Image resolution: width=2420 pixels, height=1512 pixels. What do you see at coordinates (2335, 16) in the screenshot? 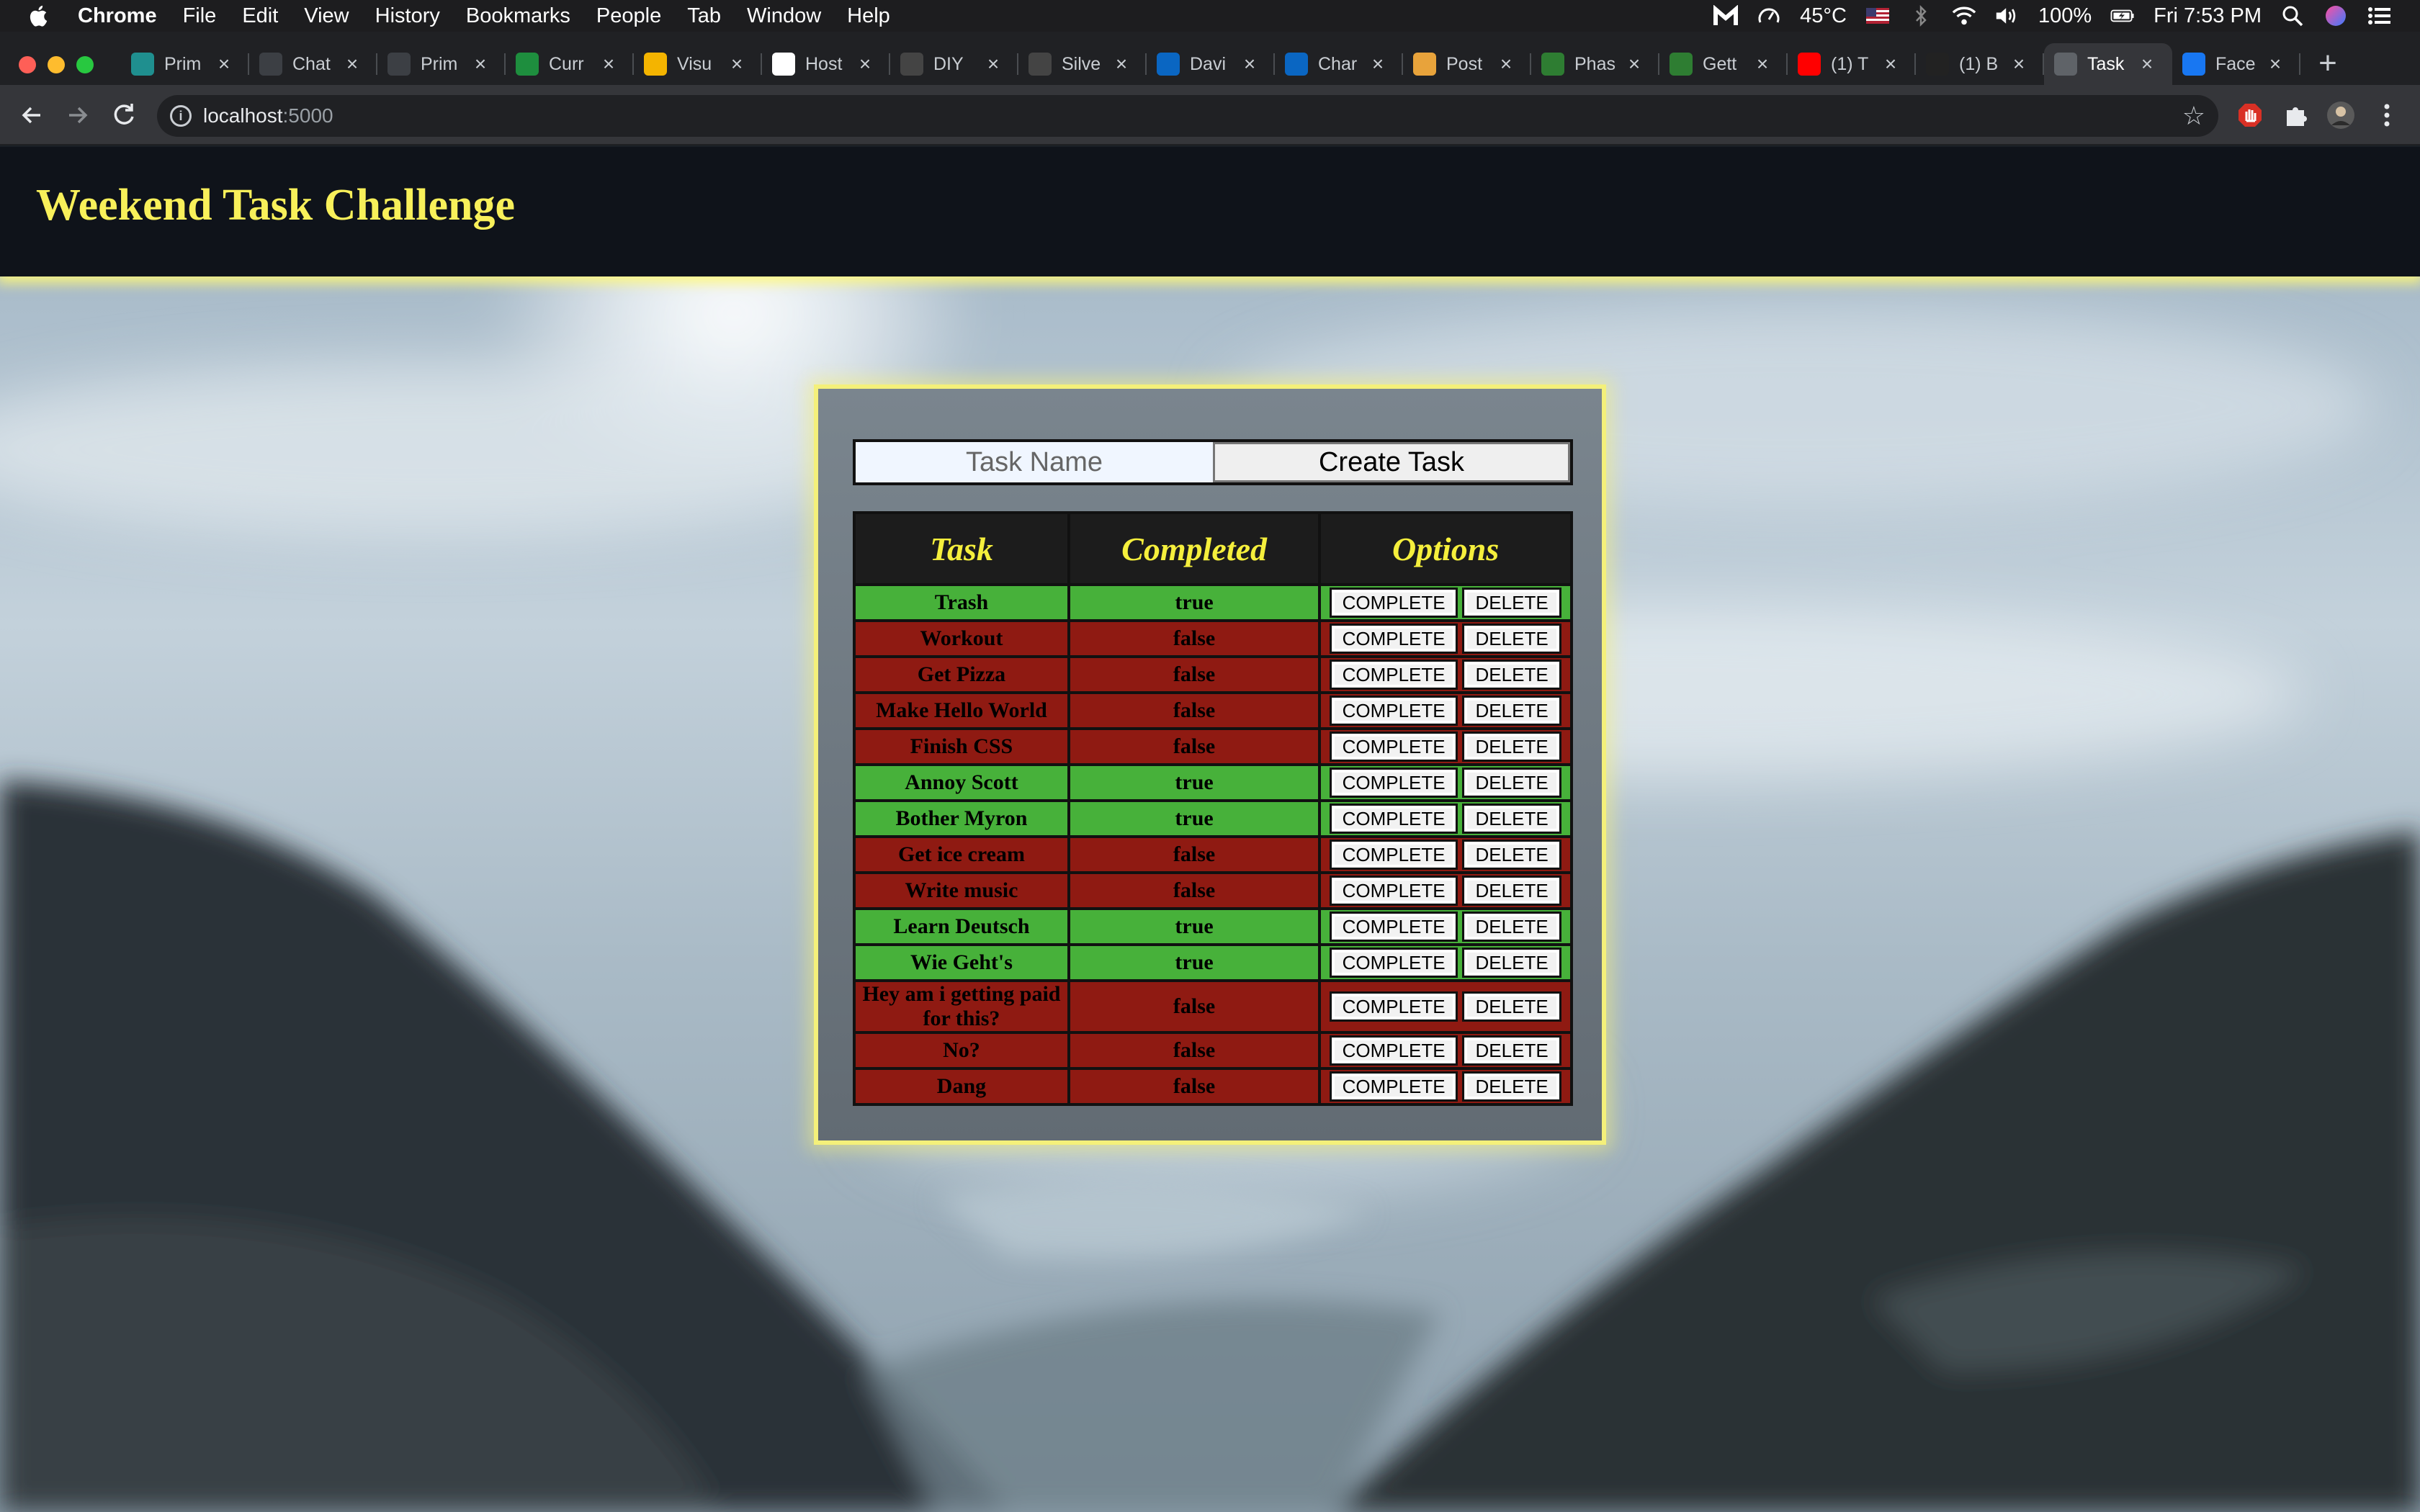
I see `siri-icon` at bounding box center [2335, 16].